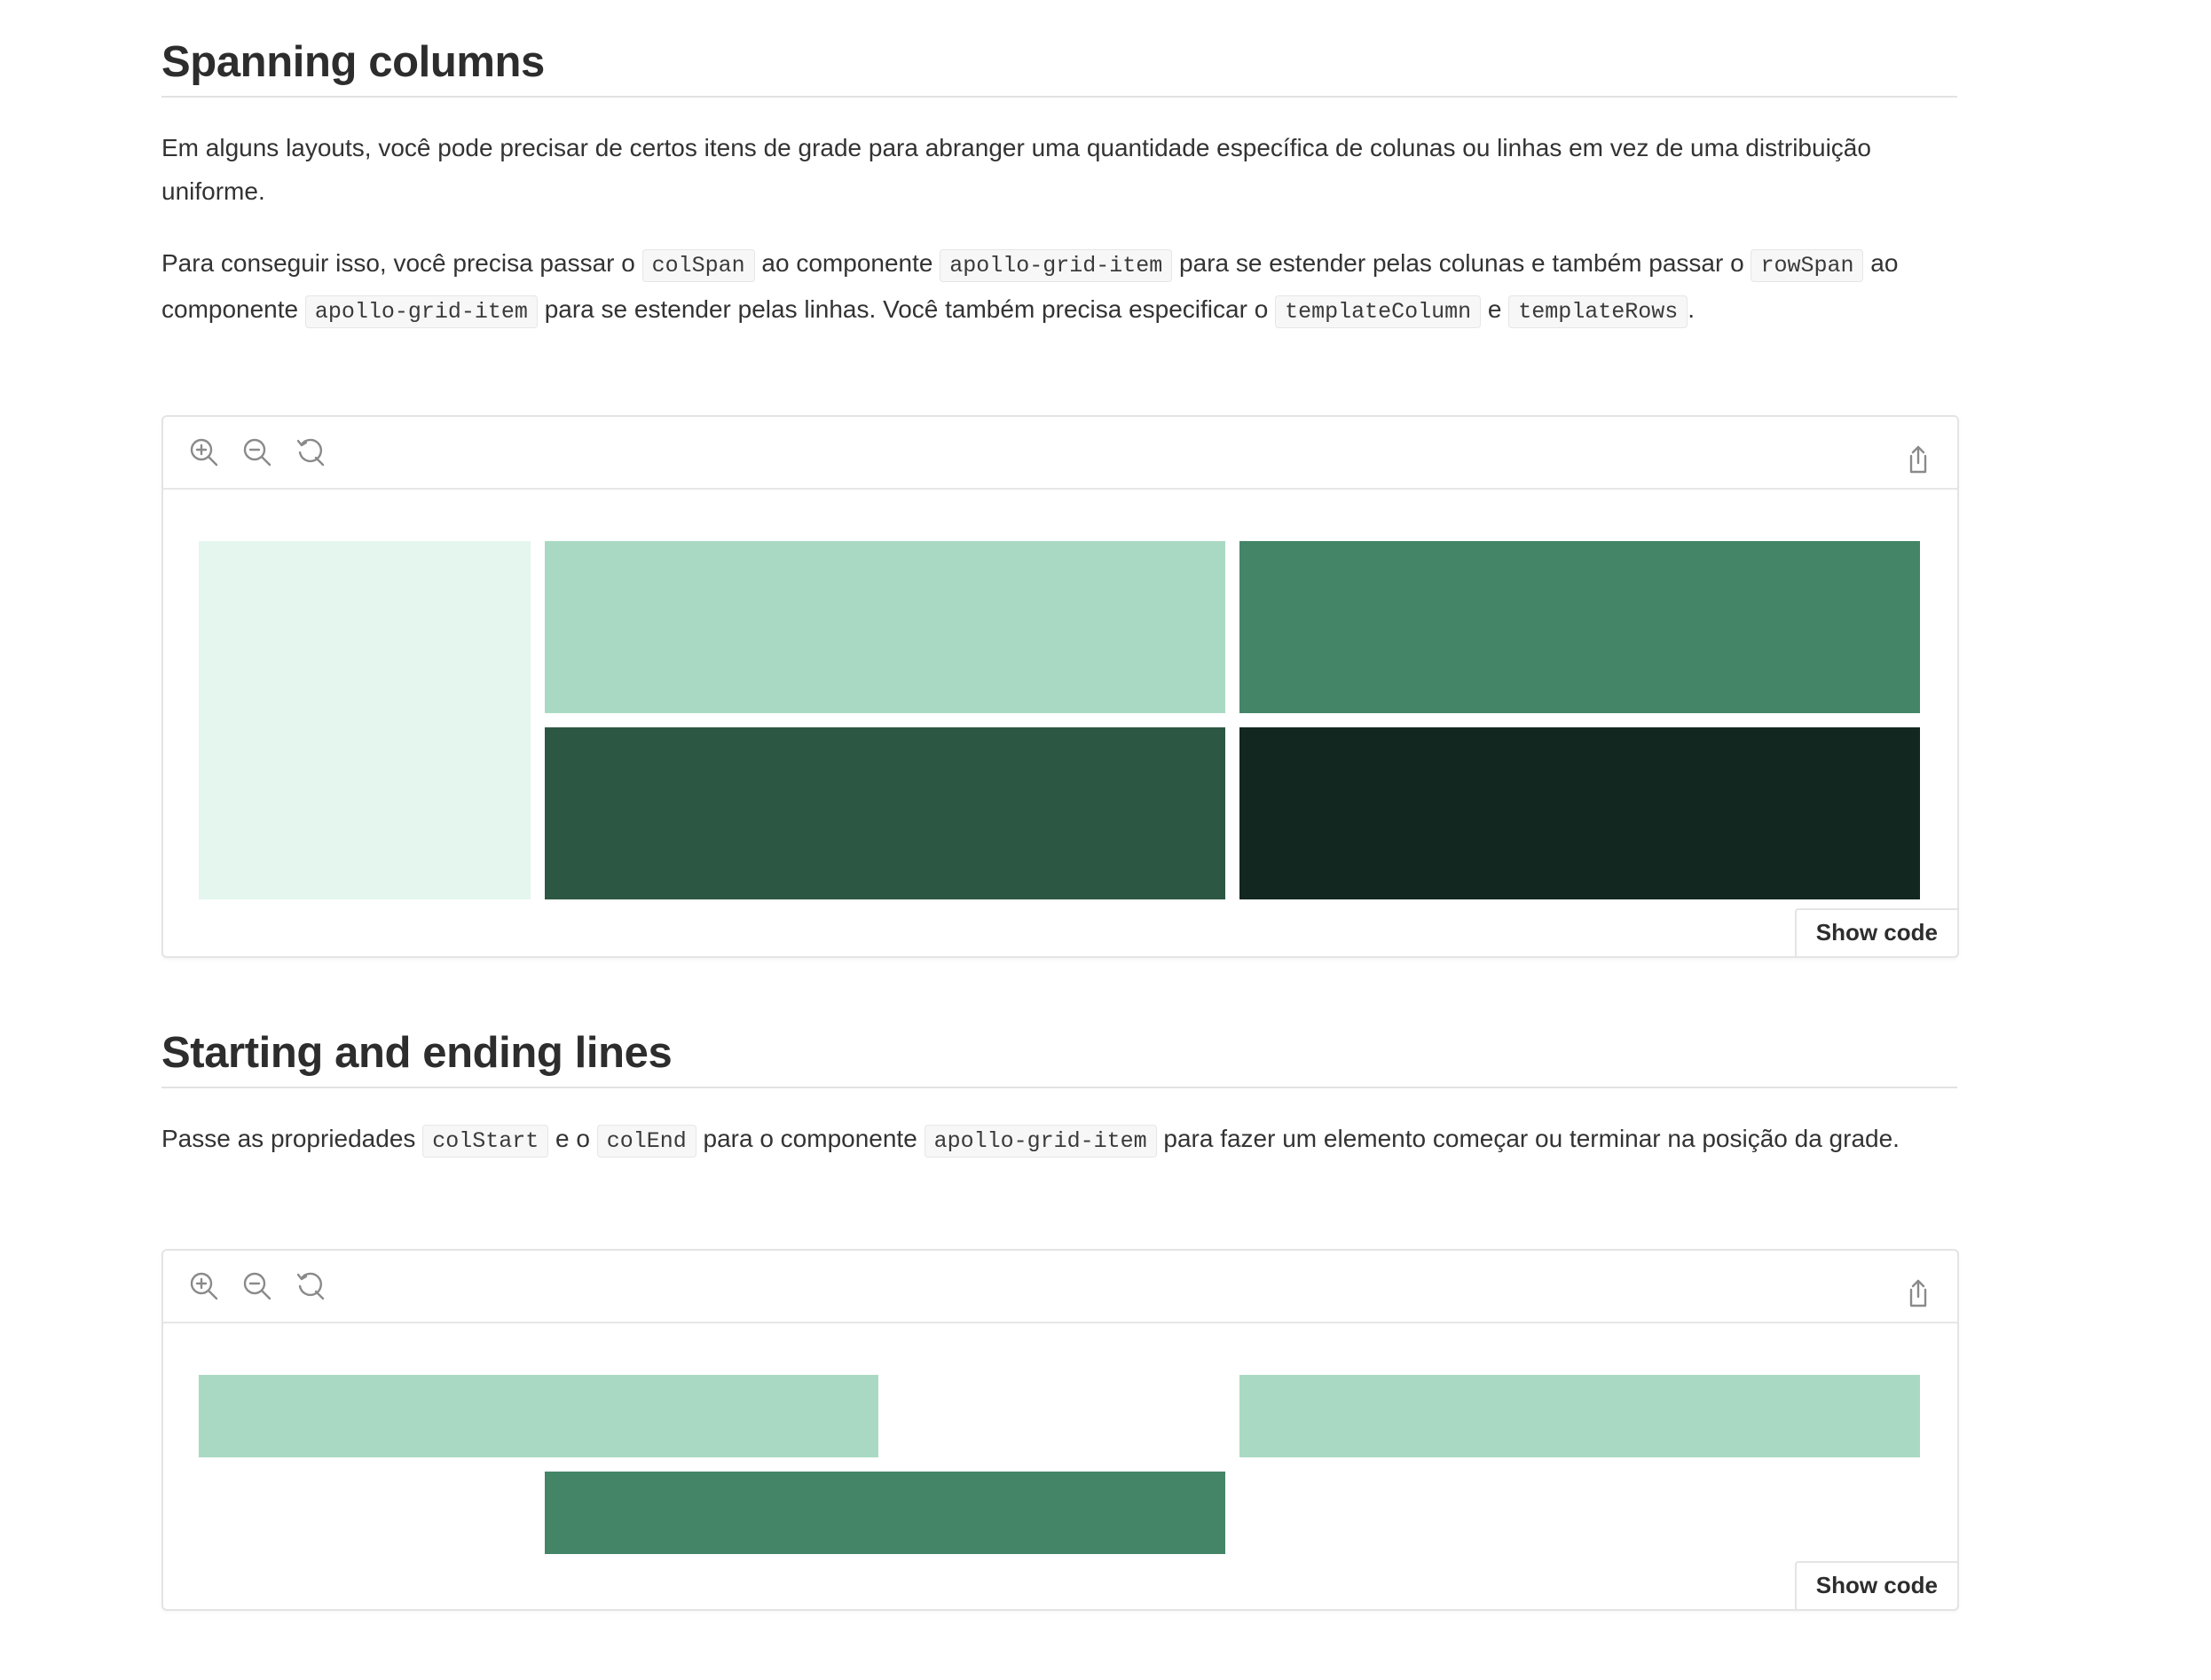 Image resolution: width=2211 pixels, height=1680 pixels. Describe the element at coordinates (1060, 1446) in the screenshot. I see `grid-stage` at that location.